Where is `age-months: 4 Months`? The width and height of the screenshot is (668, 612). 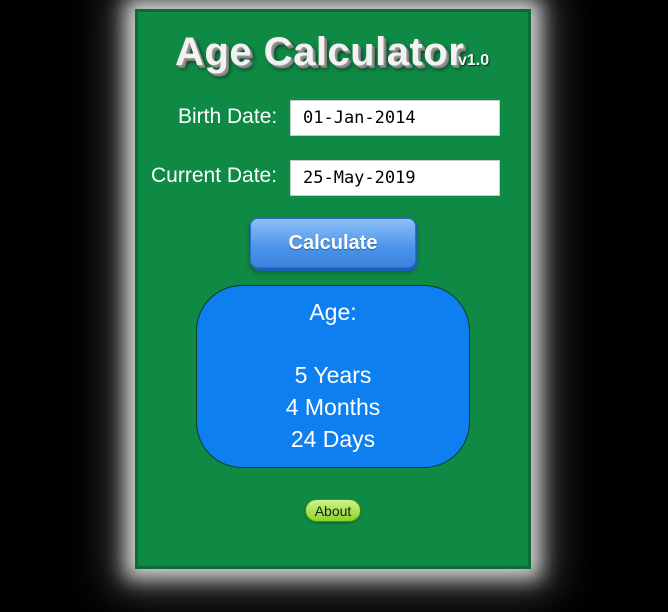
age-months: 4 Months is located at coordinates (333, 407).